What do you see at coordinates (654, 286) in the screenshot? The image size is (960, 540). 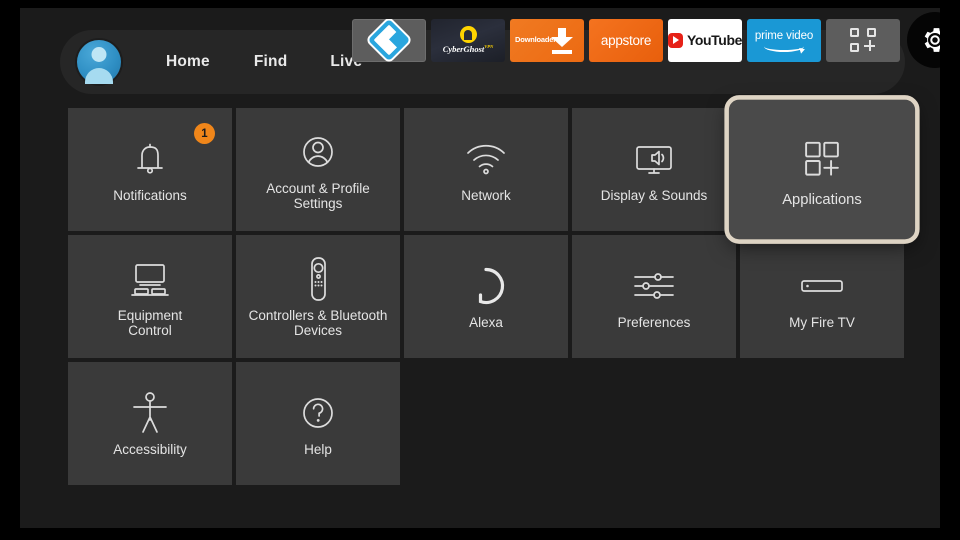 I see `sliders-icon` at bounding box center [654, 286].